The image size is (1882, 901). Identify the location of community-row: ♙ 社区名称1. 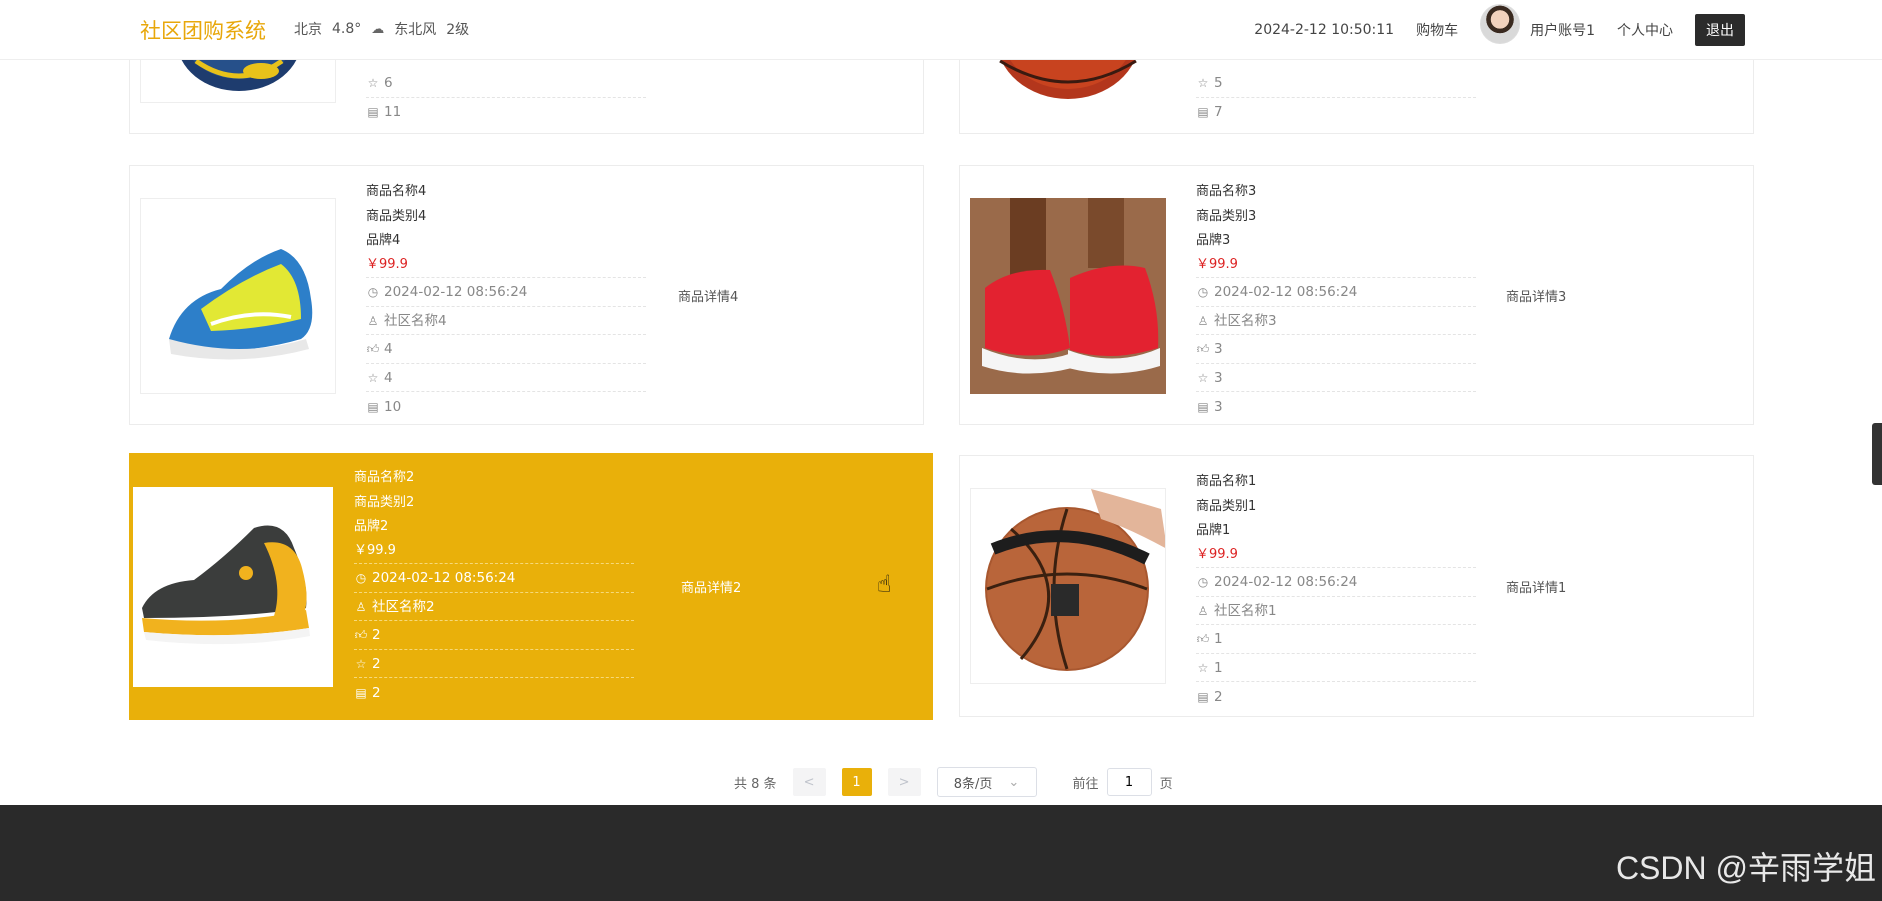
(1336, 611).